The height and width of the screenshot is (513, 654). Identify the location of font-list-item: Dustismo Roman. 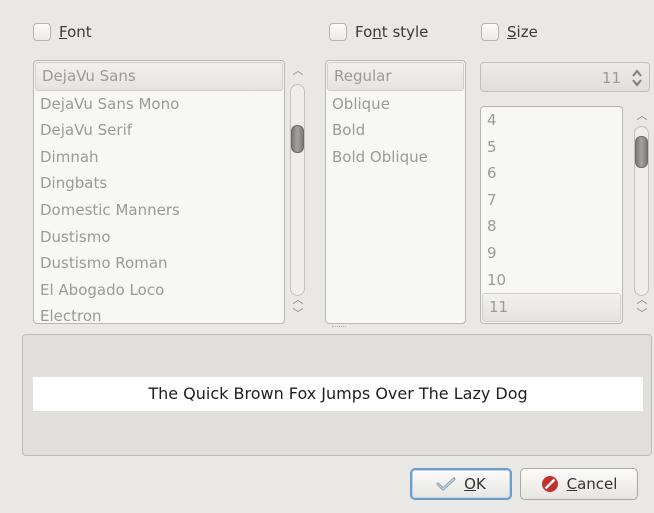
(159, 263).